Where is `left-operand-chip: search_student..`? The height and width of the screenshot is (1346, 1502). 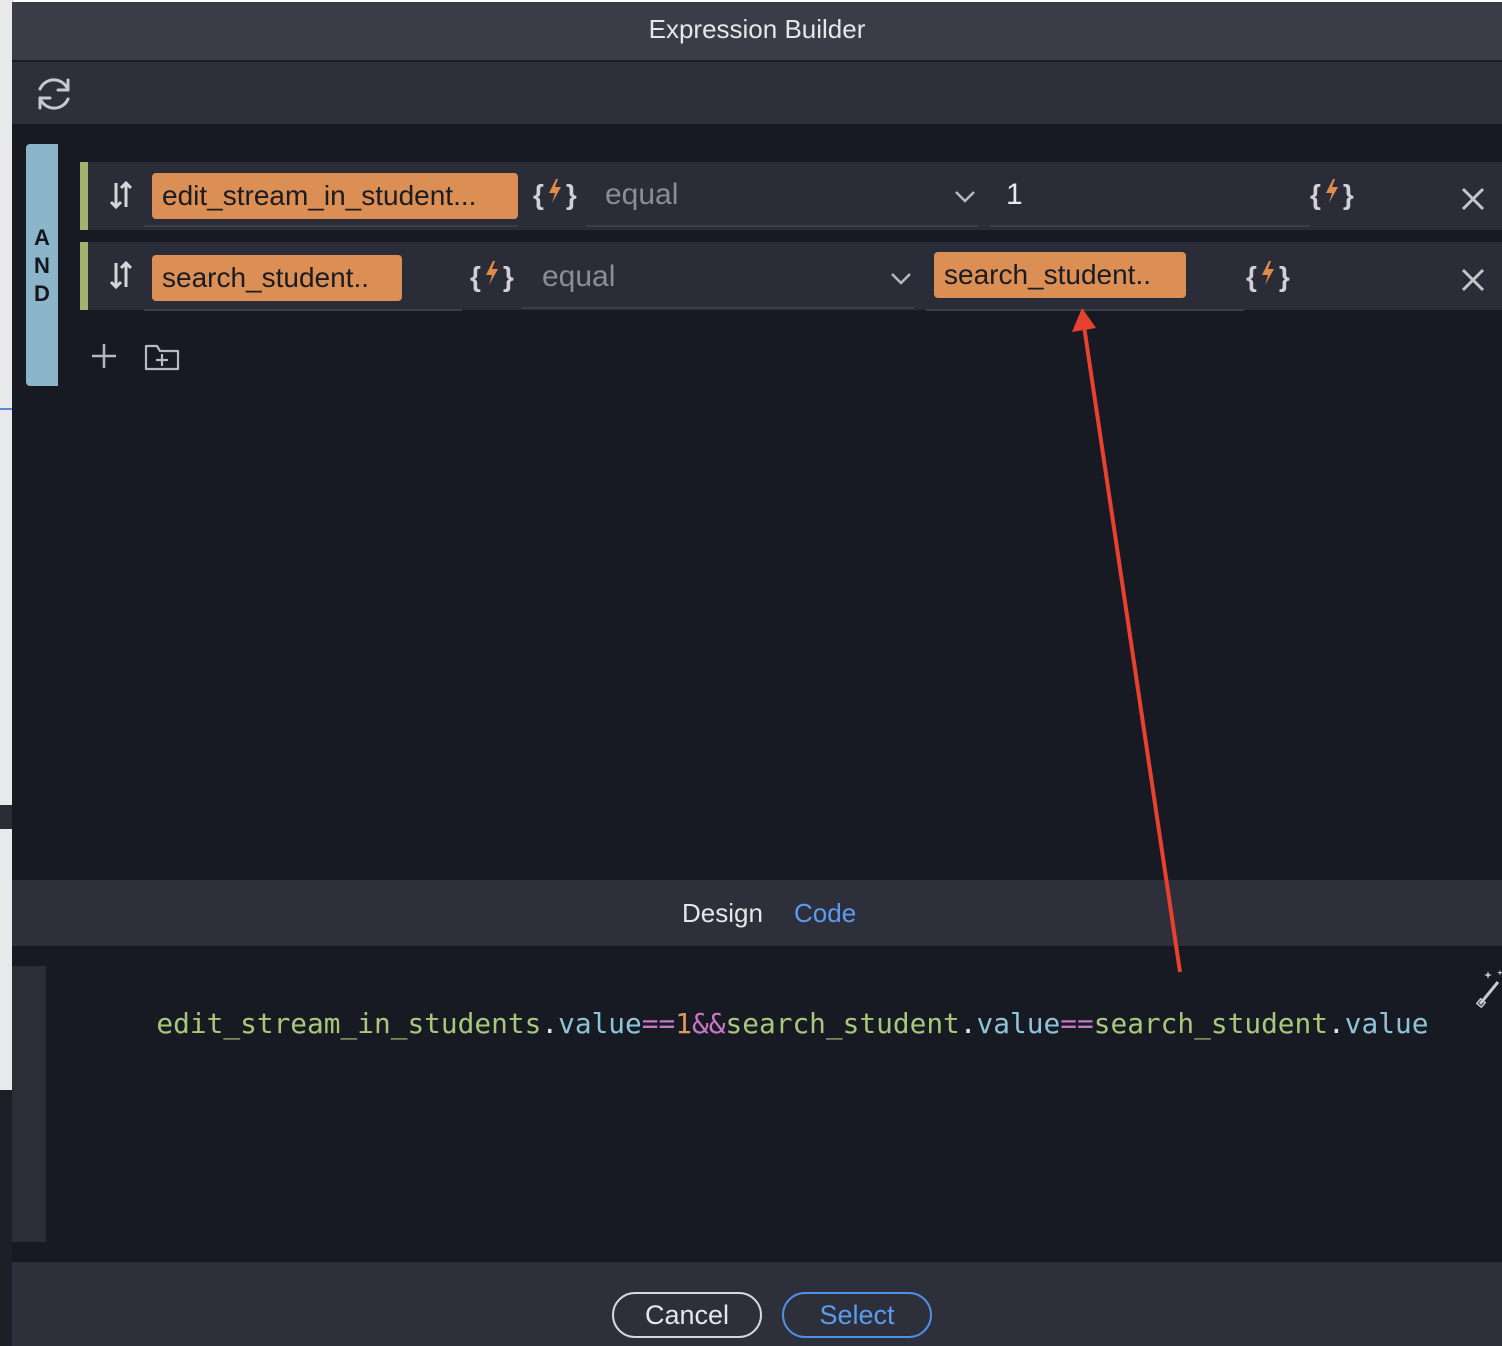
left-operand-chip: search_student.. is located at coordinates (277, 278).